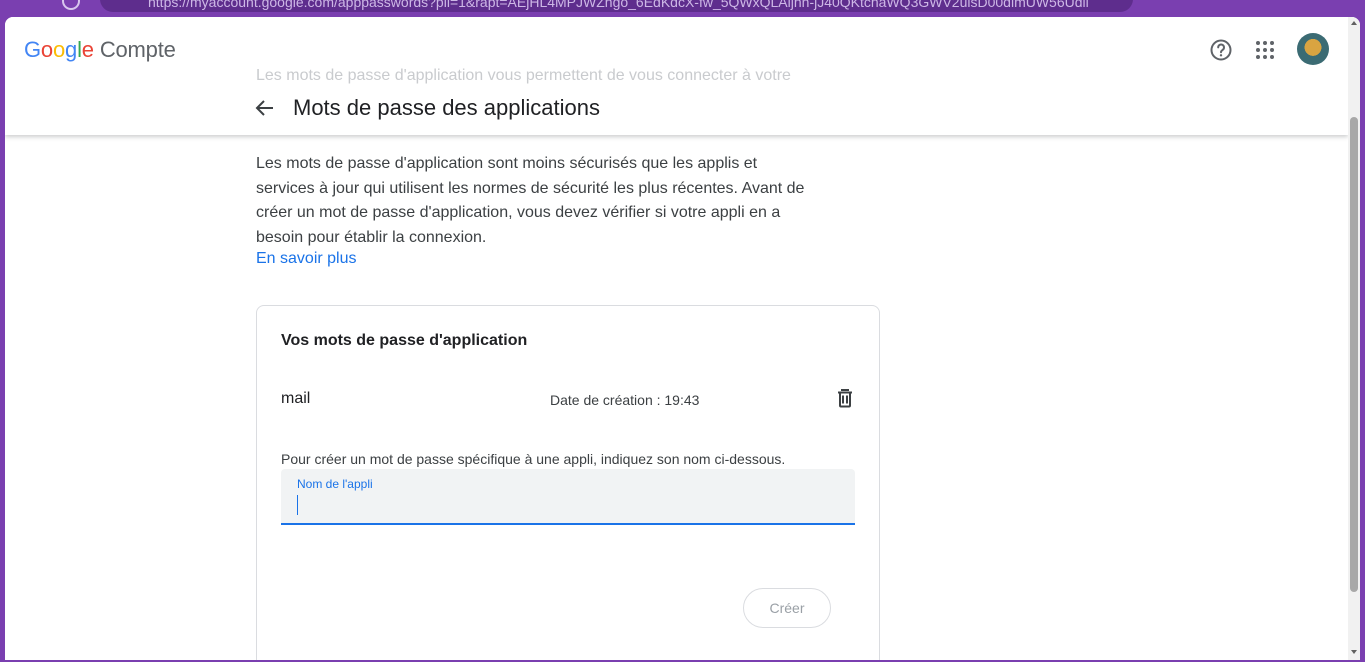 The image size is (1365, 662). Describe the element at coordinates (1221, 50) in the screenshot. I see `help-circle-icon` at that location.